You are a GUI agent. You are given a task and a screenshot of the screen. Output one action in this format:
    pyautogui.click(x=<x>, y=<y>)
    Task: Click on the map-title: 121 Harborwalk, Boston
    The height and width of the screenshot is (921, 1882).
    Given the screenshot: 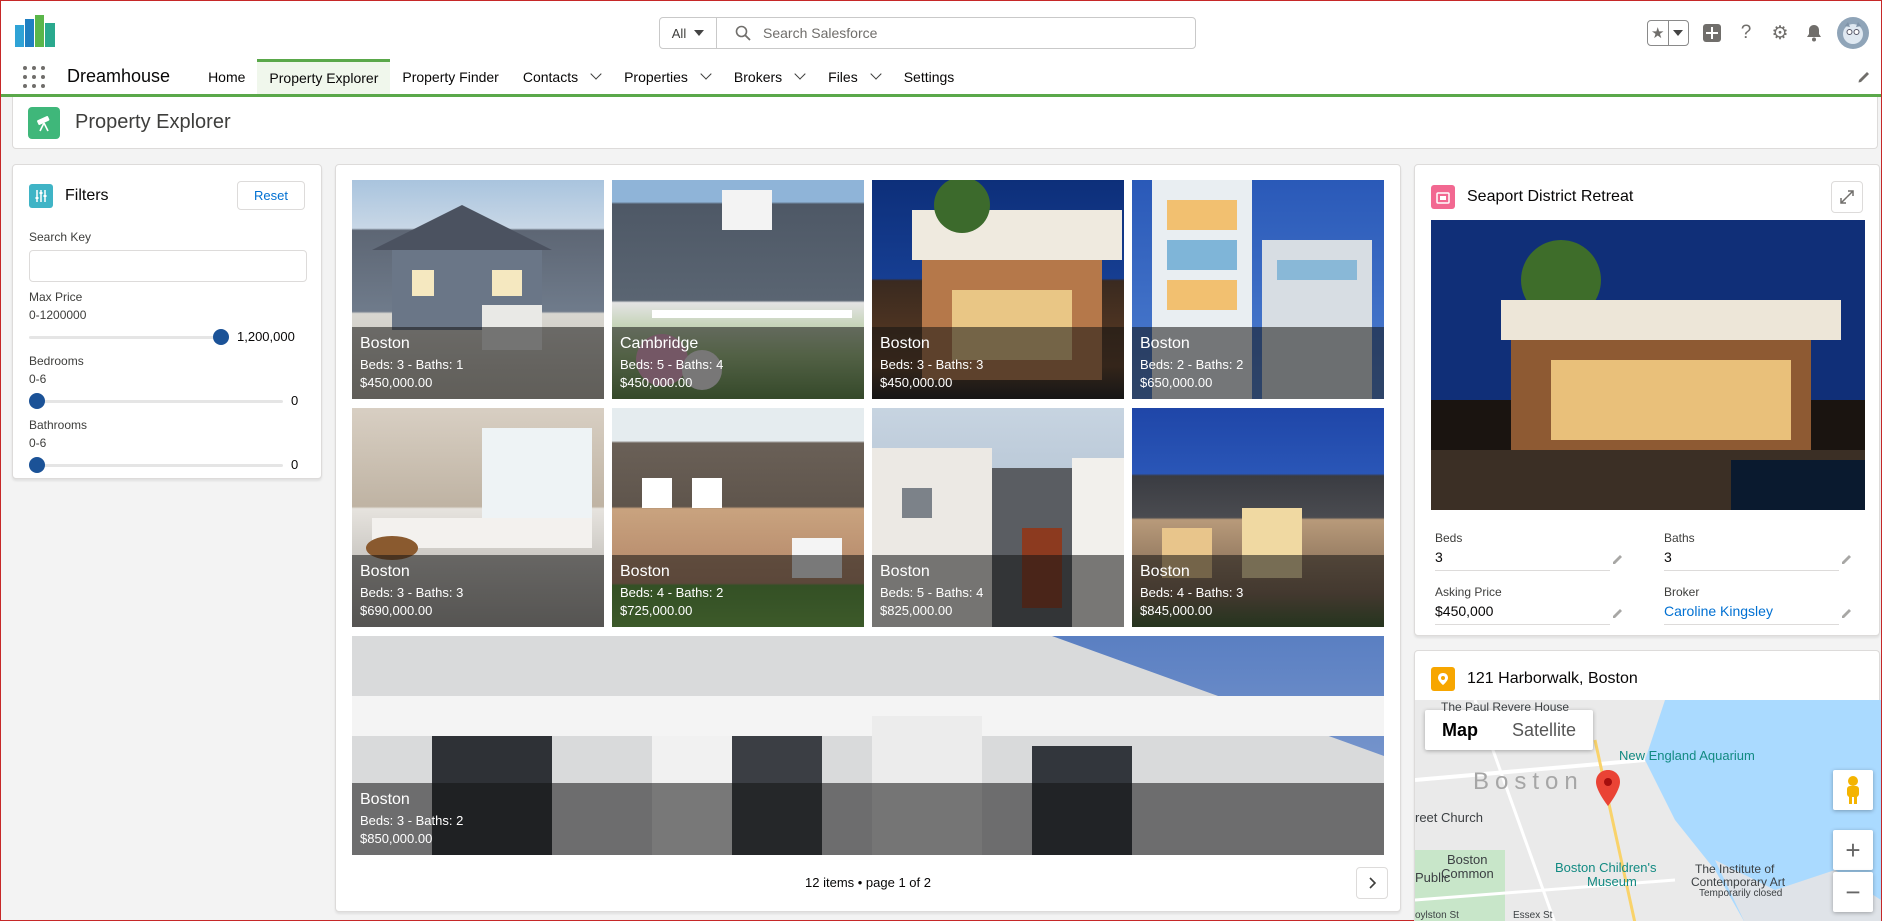 What is the action you would take?
    pyautogui.click(x=1552, y=678)
    